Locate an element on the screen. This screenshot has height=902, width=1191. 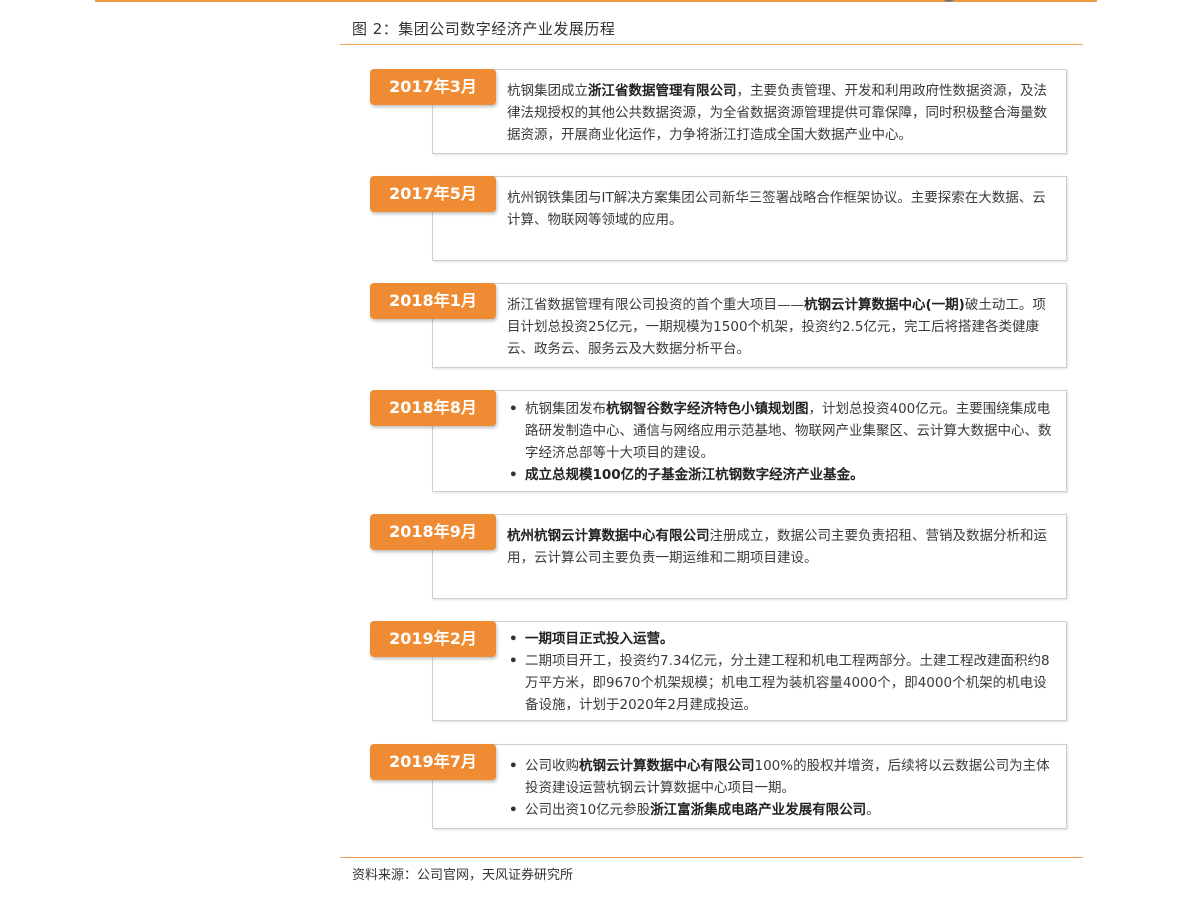
text-run: 浙江省数据管理有限公司投资的首个重大项目—— is located at coordinates (655, 305).